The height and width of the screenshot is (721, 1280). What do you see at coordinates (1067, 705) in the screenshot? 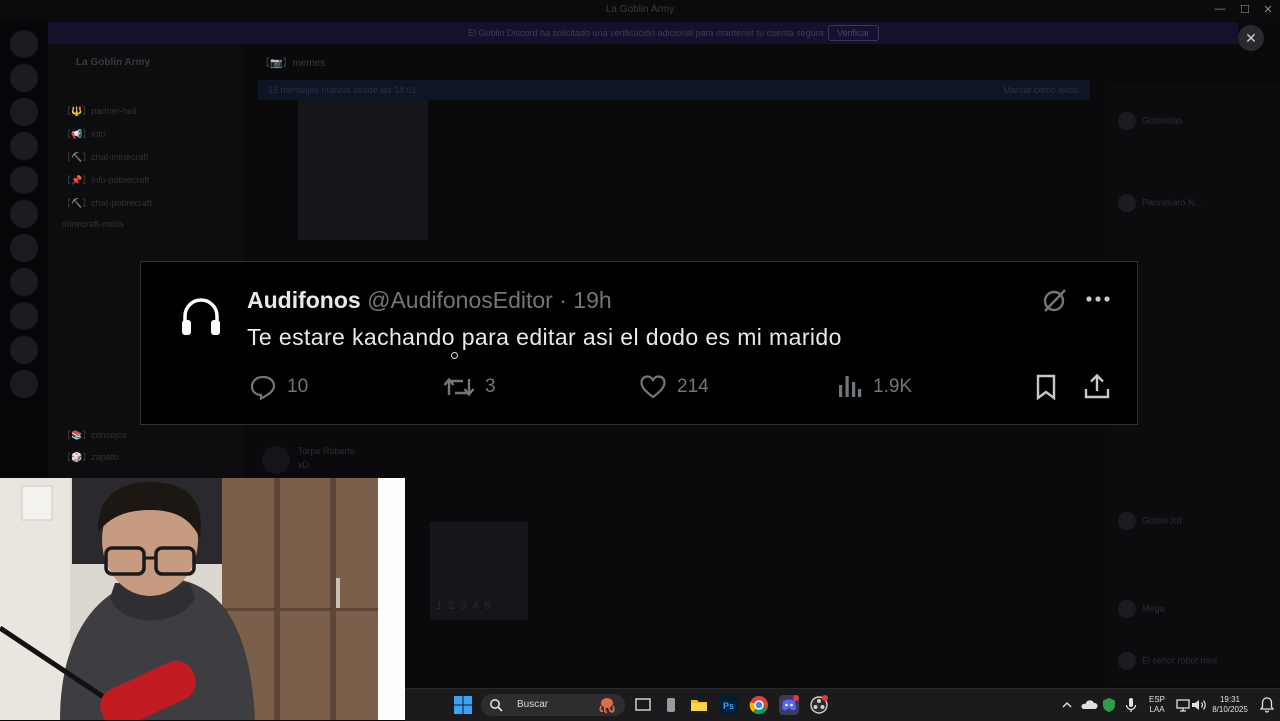
I see `chevron-up-icon` at bounding box center [1067, 705].